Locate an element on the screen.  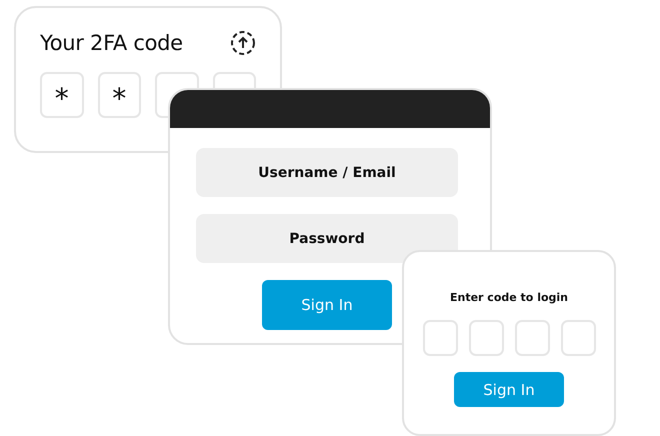
input-field: Username / Email is located at coordinates (327, 172).